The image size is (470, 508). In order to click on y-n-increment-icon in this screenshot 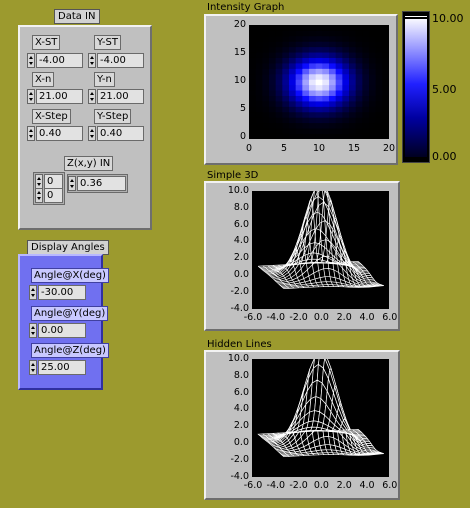, I will do `click(92, 96)`.